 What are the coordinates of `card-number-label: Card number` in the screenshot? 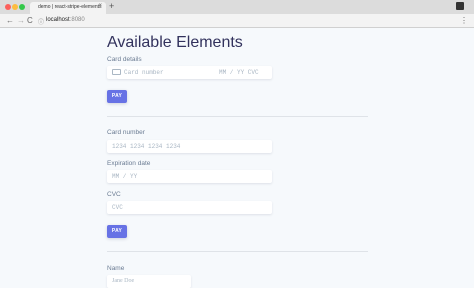 It's located at (126, 132).